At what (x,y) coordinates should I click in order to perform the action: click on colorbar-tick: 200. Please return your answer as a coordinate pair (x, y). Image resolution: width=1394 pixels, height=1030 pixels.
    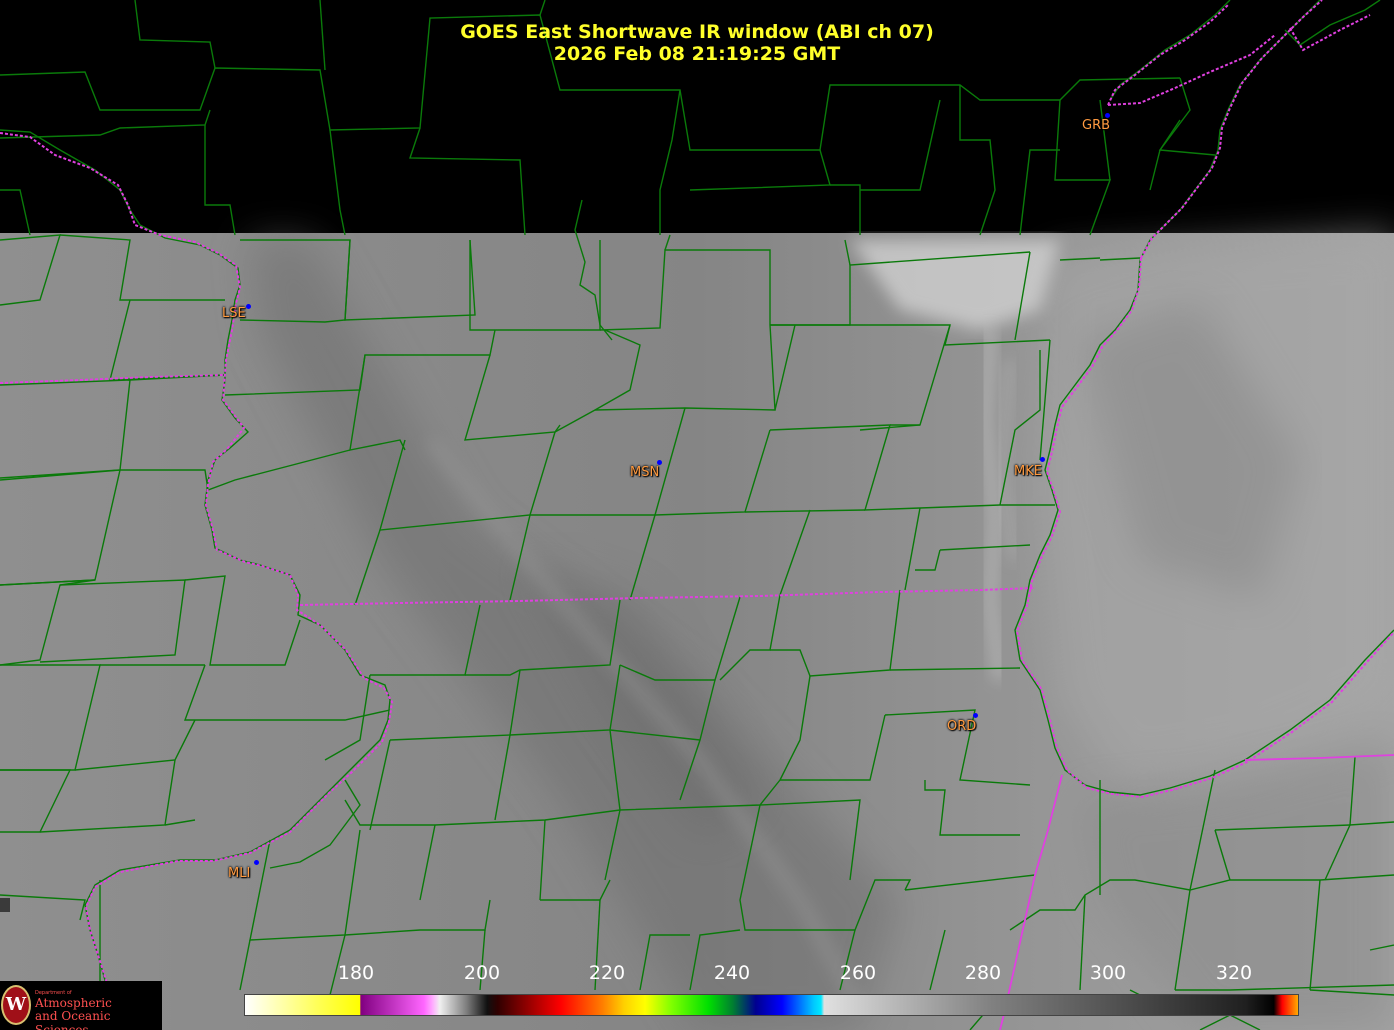
    Looking at the image, I should click on (482, 973).